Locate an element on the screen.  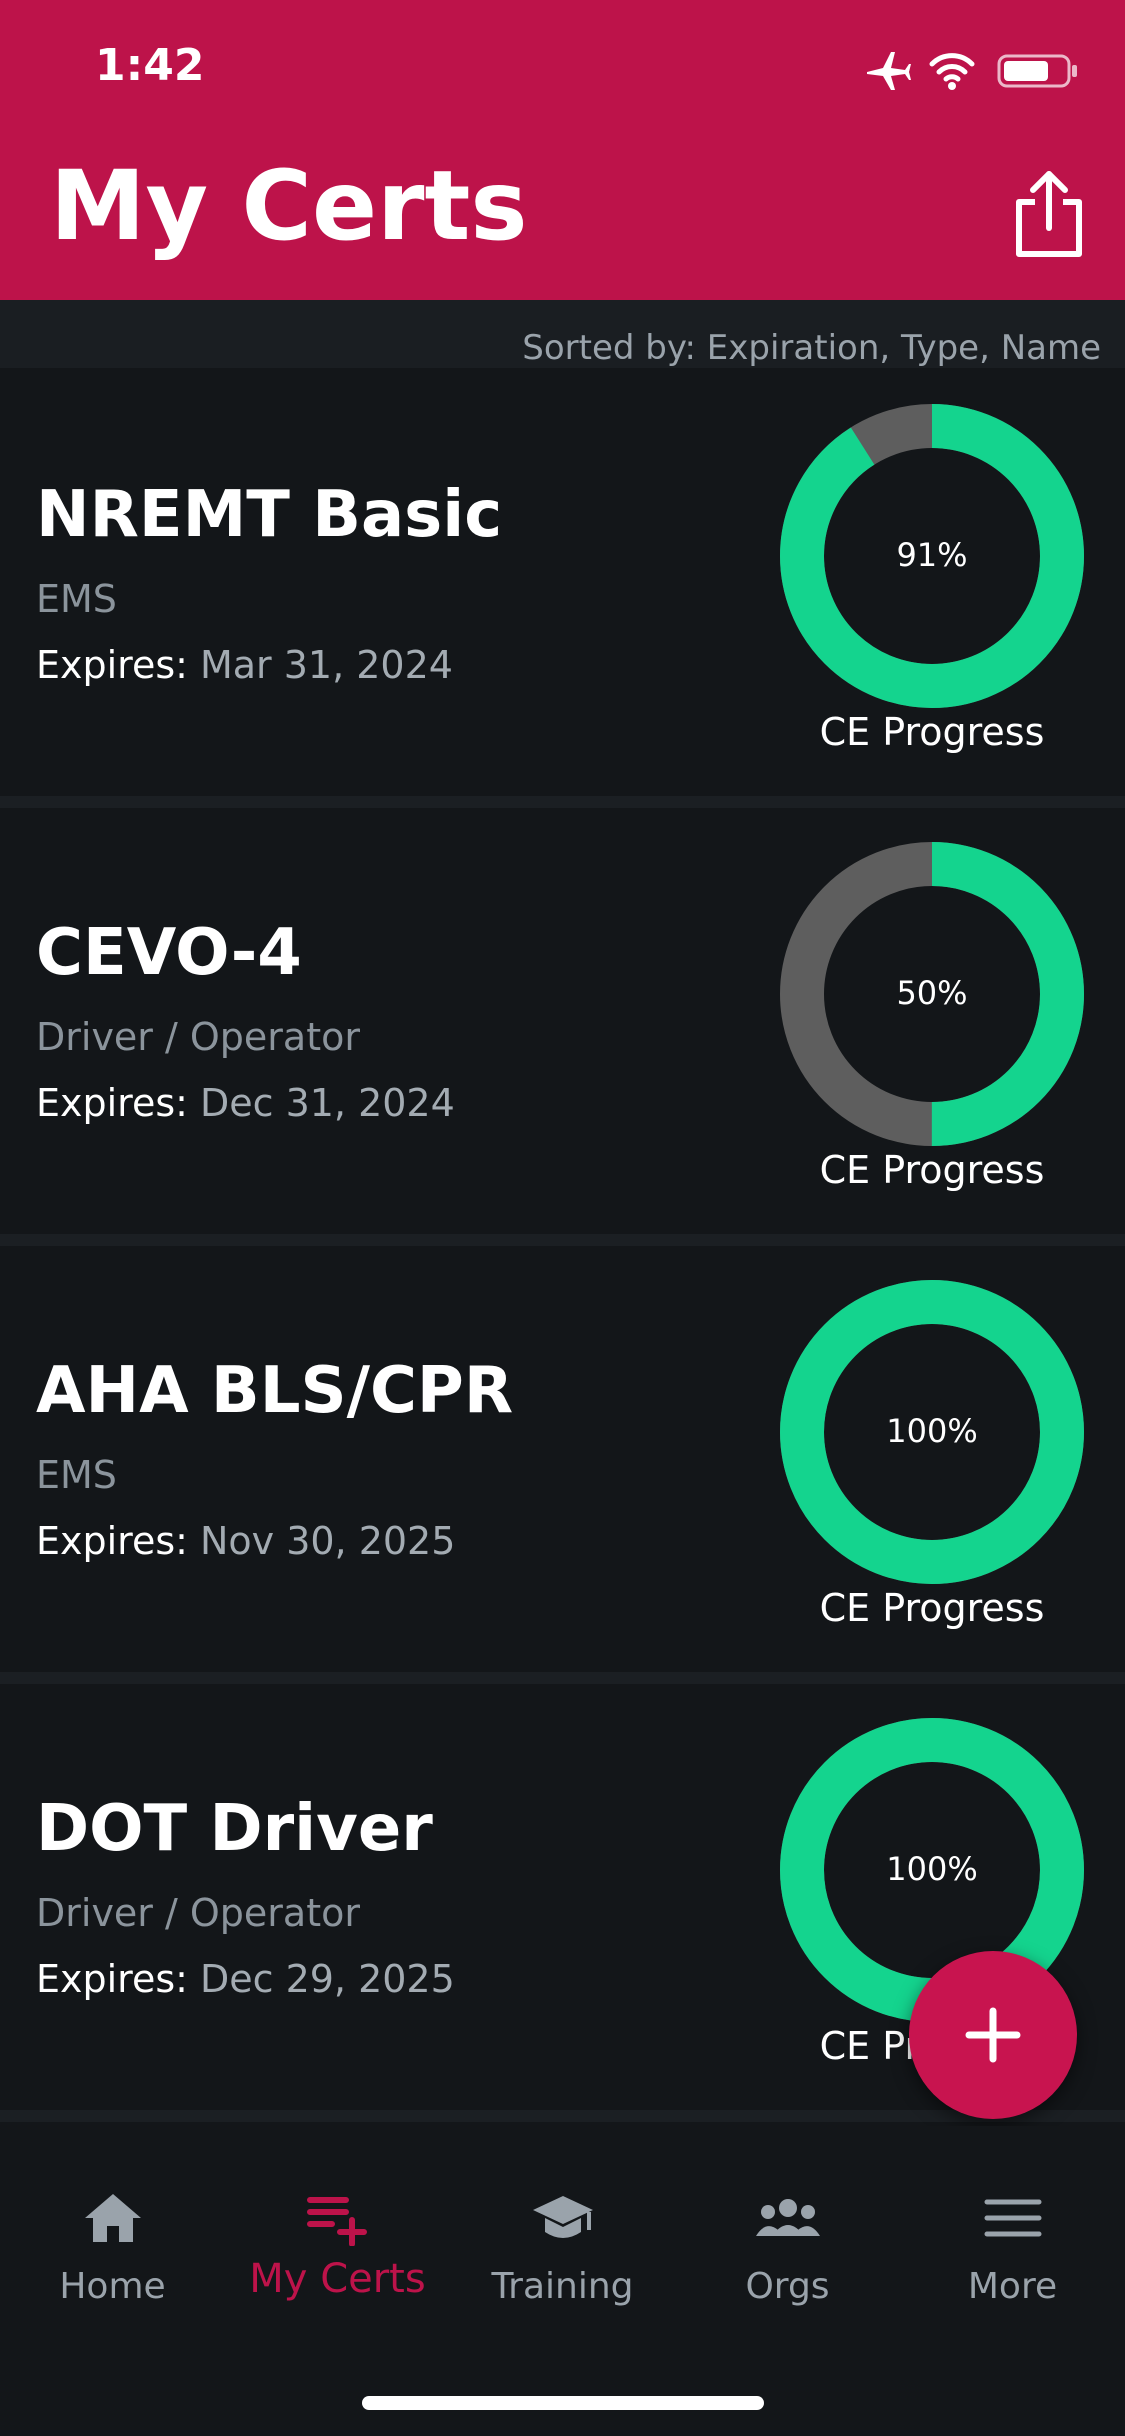
users-icon is located at coordinates (787, 2217).